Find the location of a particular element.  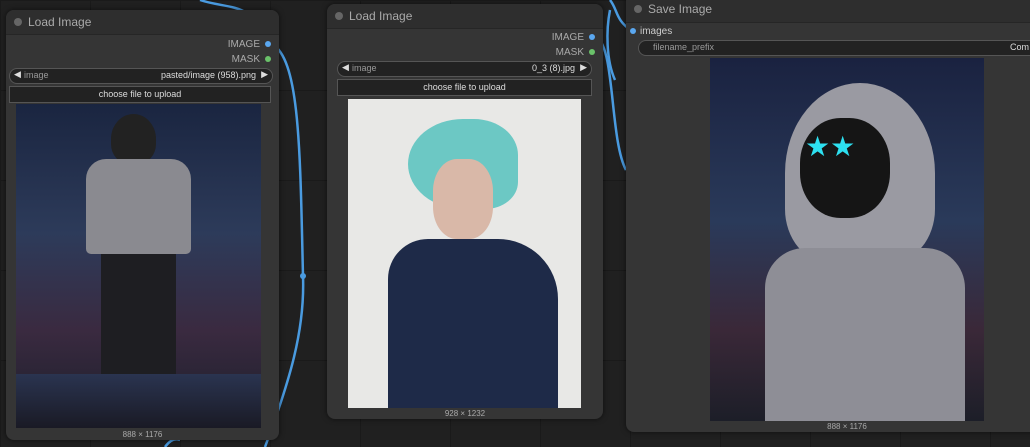

input-images: images is located at coordinates (651, 31).